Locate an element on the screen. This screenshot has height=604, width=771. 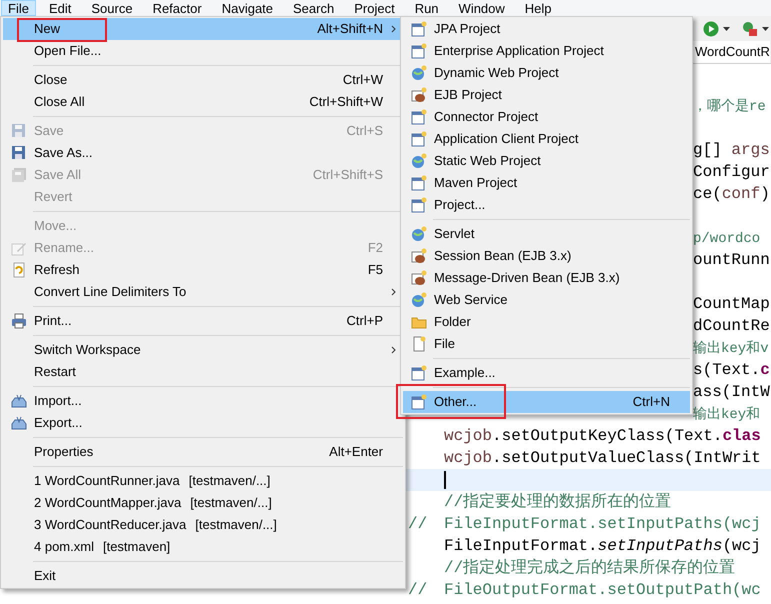
menu-item-label: 4 pom.xml is located at coordinates (64, 547).